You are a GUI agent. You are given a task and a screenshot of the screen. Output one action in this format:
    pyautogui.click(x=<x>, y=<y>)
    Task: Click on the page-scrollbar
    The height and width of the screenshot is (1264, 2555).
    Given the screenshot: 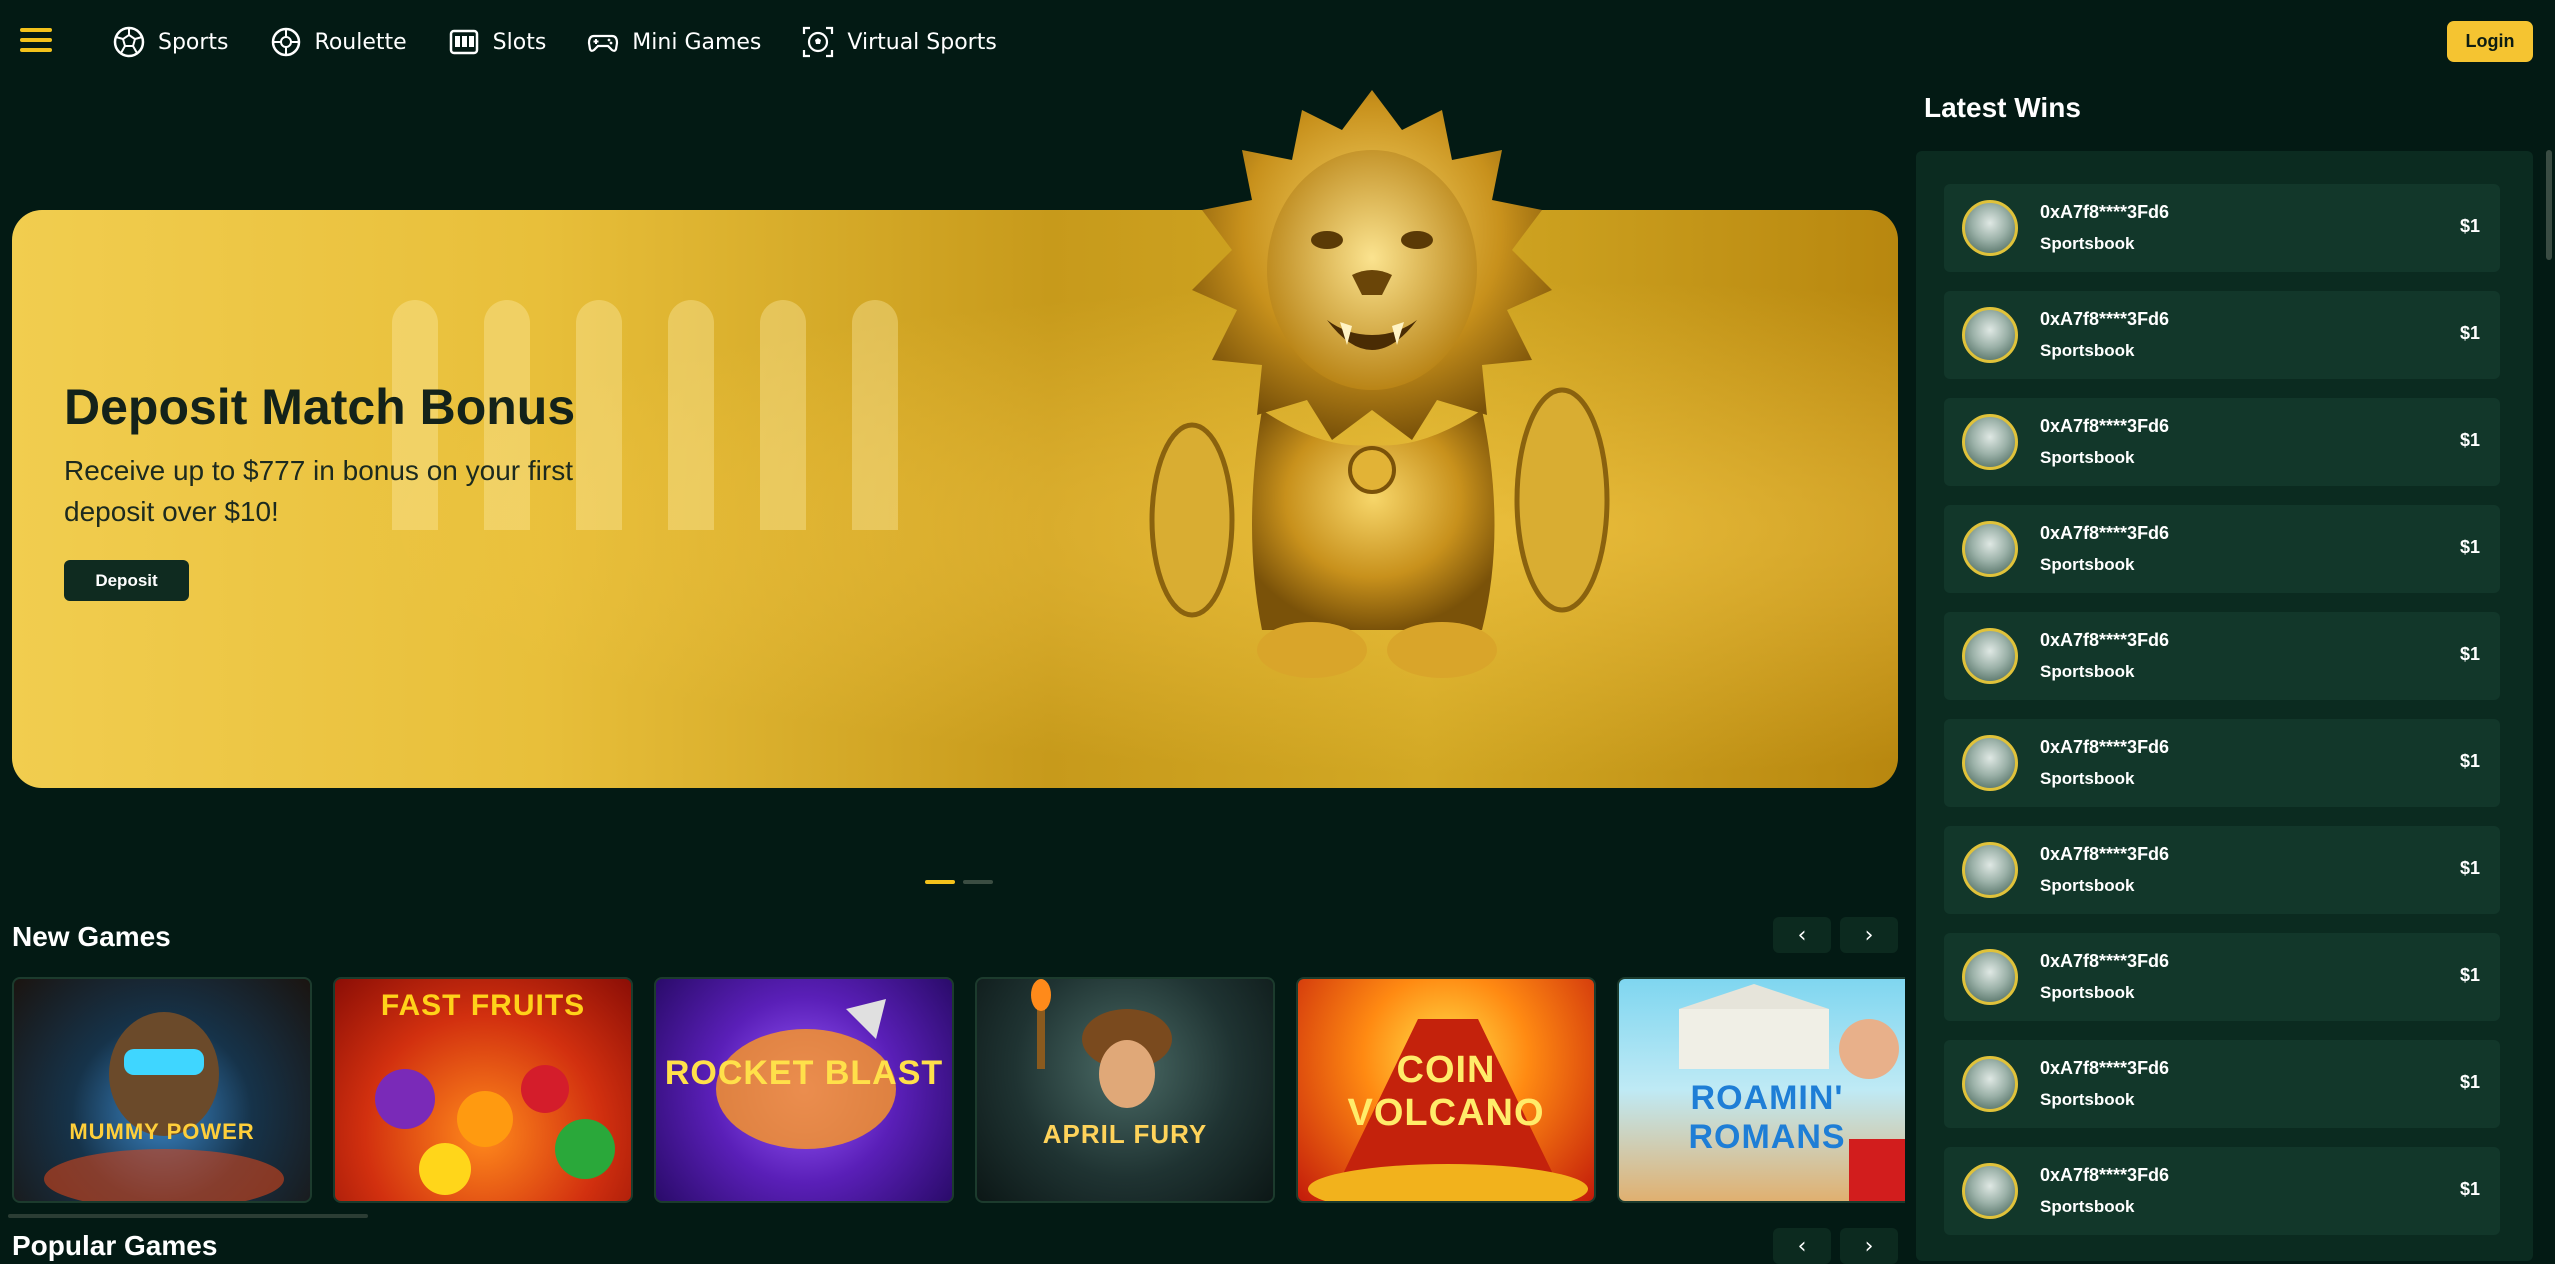 What is the action you would take?
    pyautogui.click(x=2549, y=205)
    